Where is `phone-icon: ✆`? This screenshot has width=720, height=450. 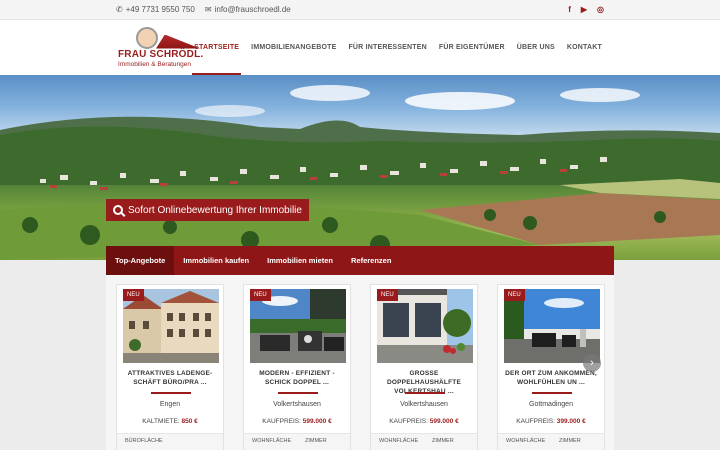 phone-icon: ✆ is located at coordinates (119, 9).